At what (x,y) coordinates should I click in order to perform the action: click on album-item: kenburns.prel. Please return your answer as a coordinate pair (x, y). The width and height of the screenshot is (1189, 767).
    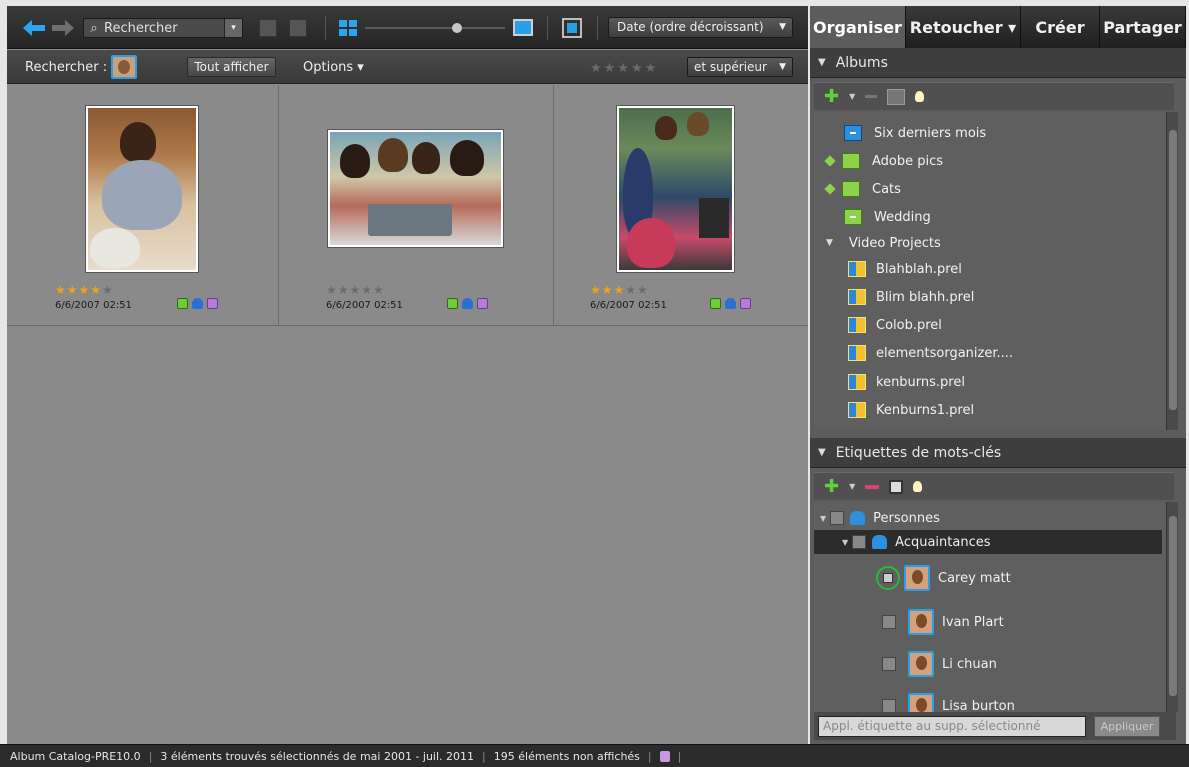
    Looking at the image, I should click on (906, 382).